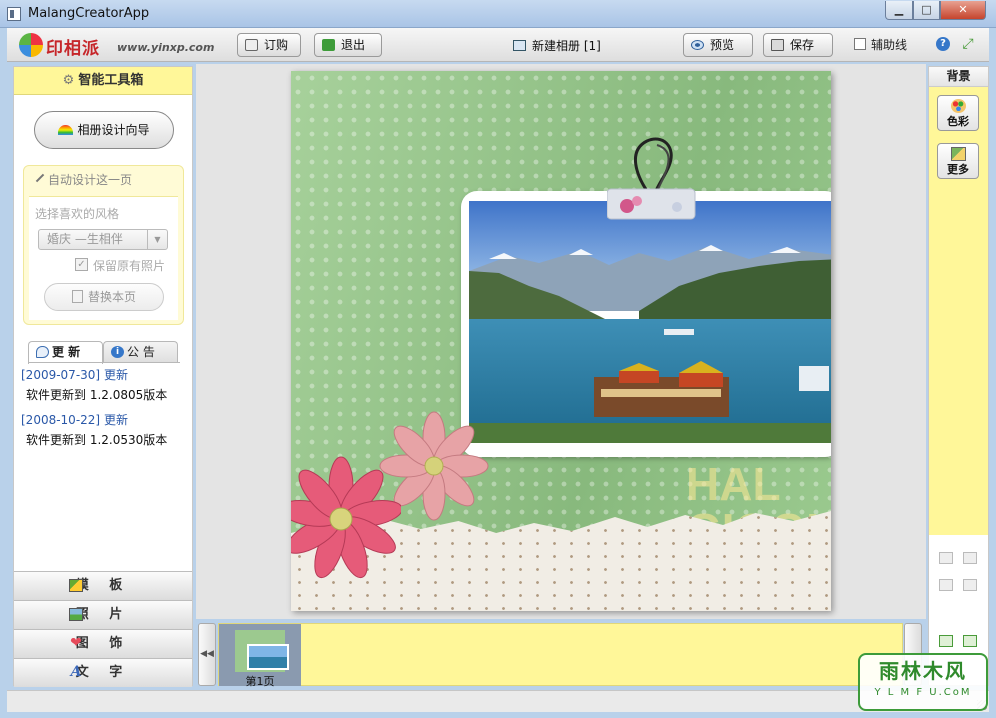  I want to click on nav-decor: ❤ 图 饰, so click(103, 643).